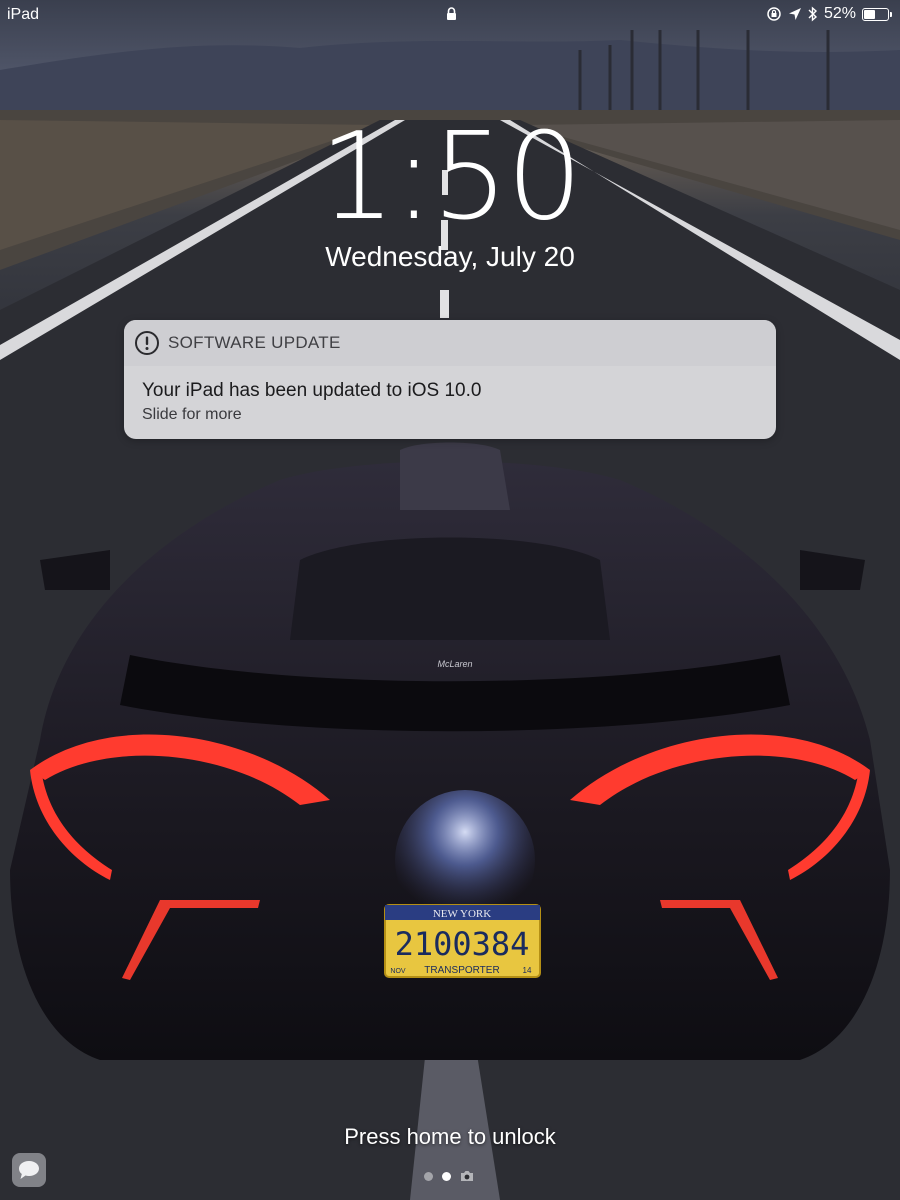 The height and width of the screenshot is (1200, 900). I want to click on unlock-hint: Press home to unlock, so click(450, 1136).